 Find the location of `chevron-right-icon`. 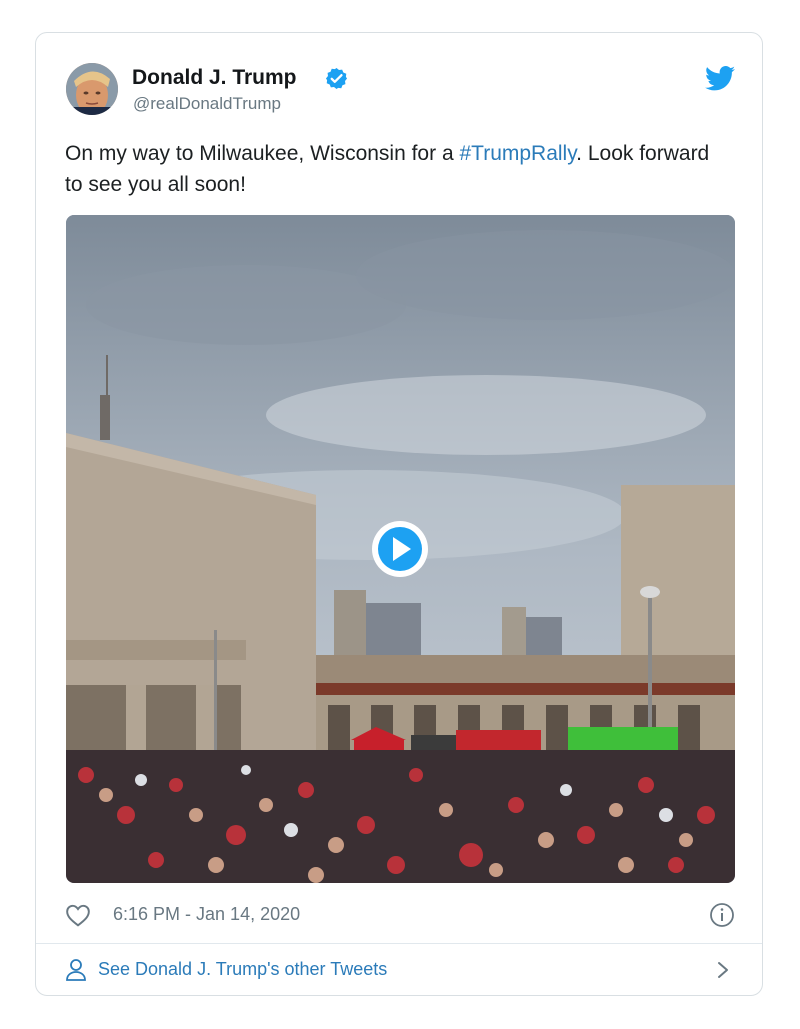

chevron-right-icon is located at coordinates (723, 970).